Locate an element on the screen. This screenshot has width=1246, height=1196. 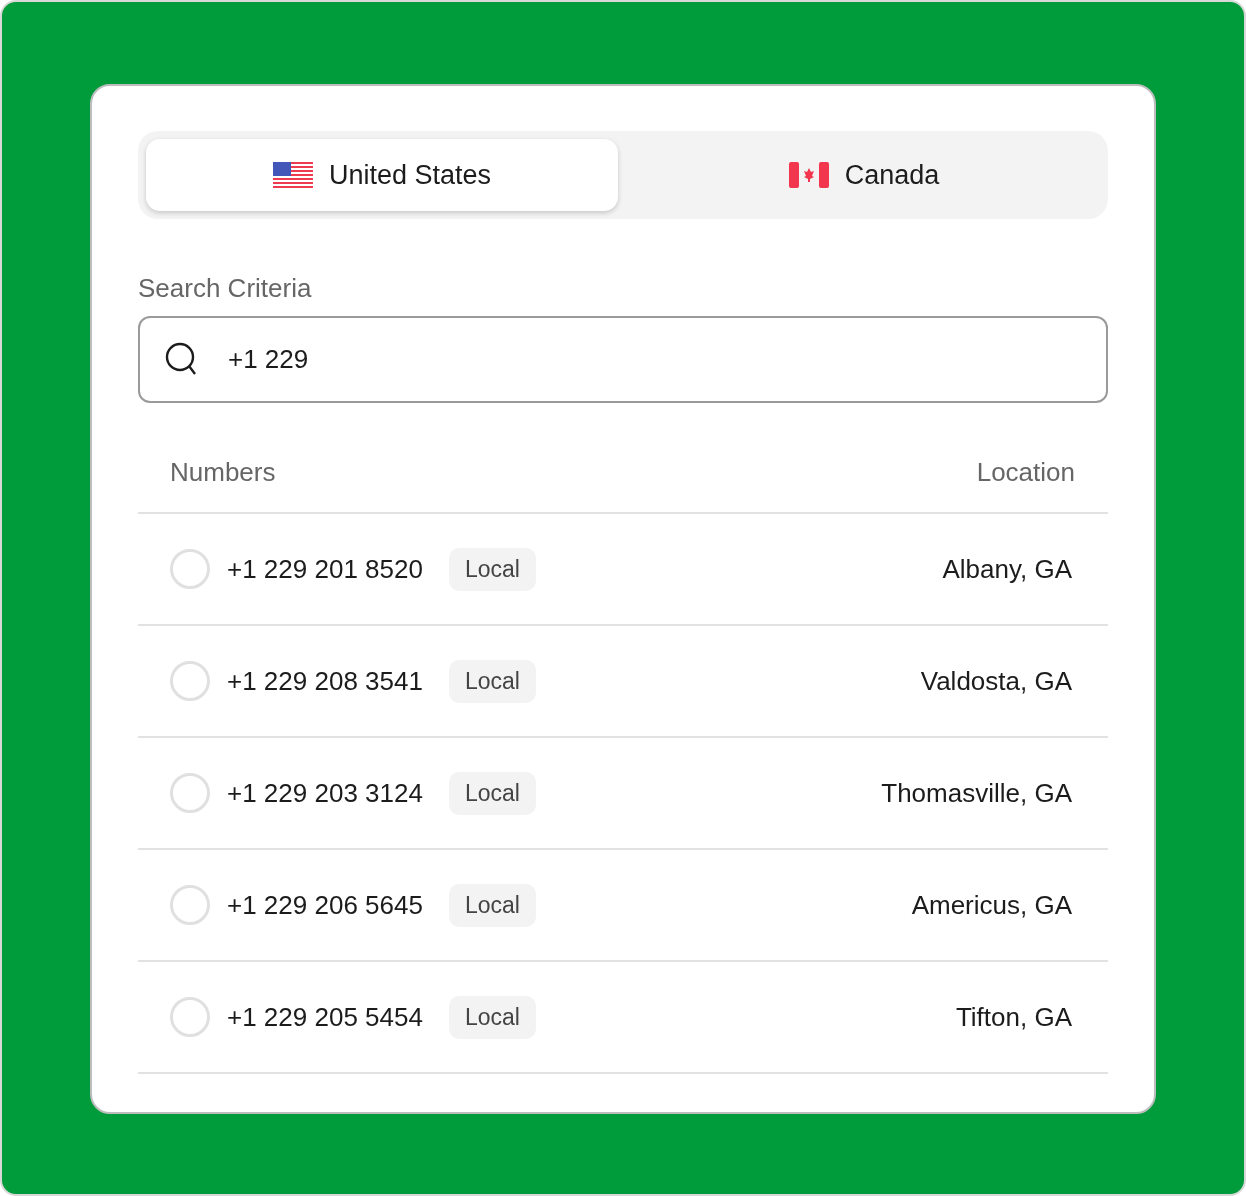
country-tab: Canada is located at coordinates (864, 175).